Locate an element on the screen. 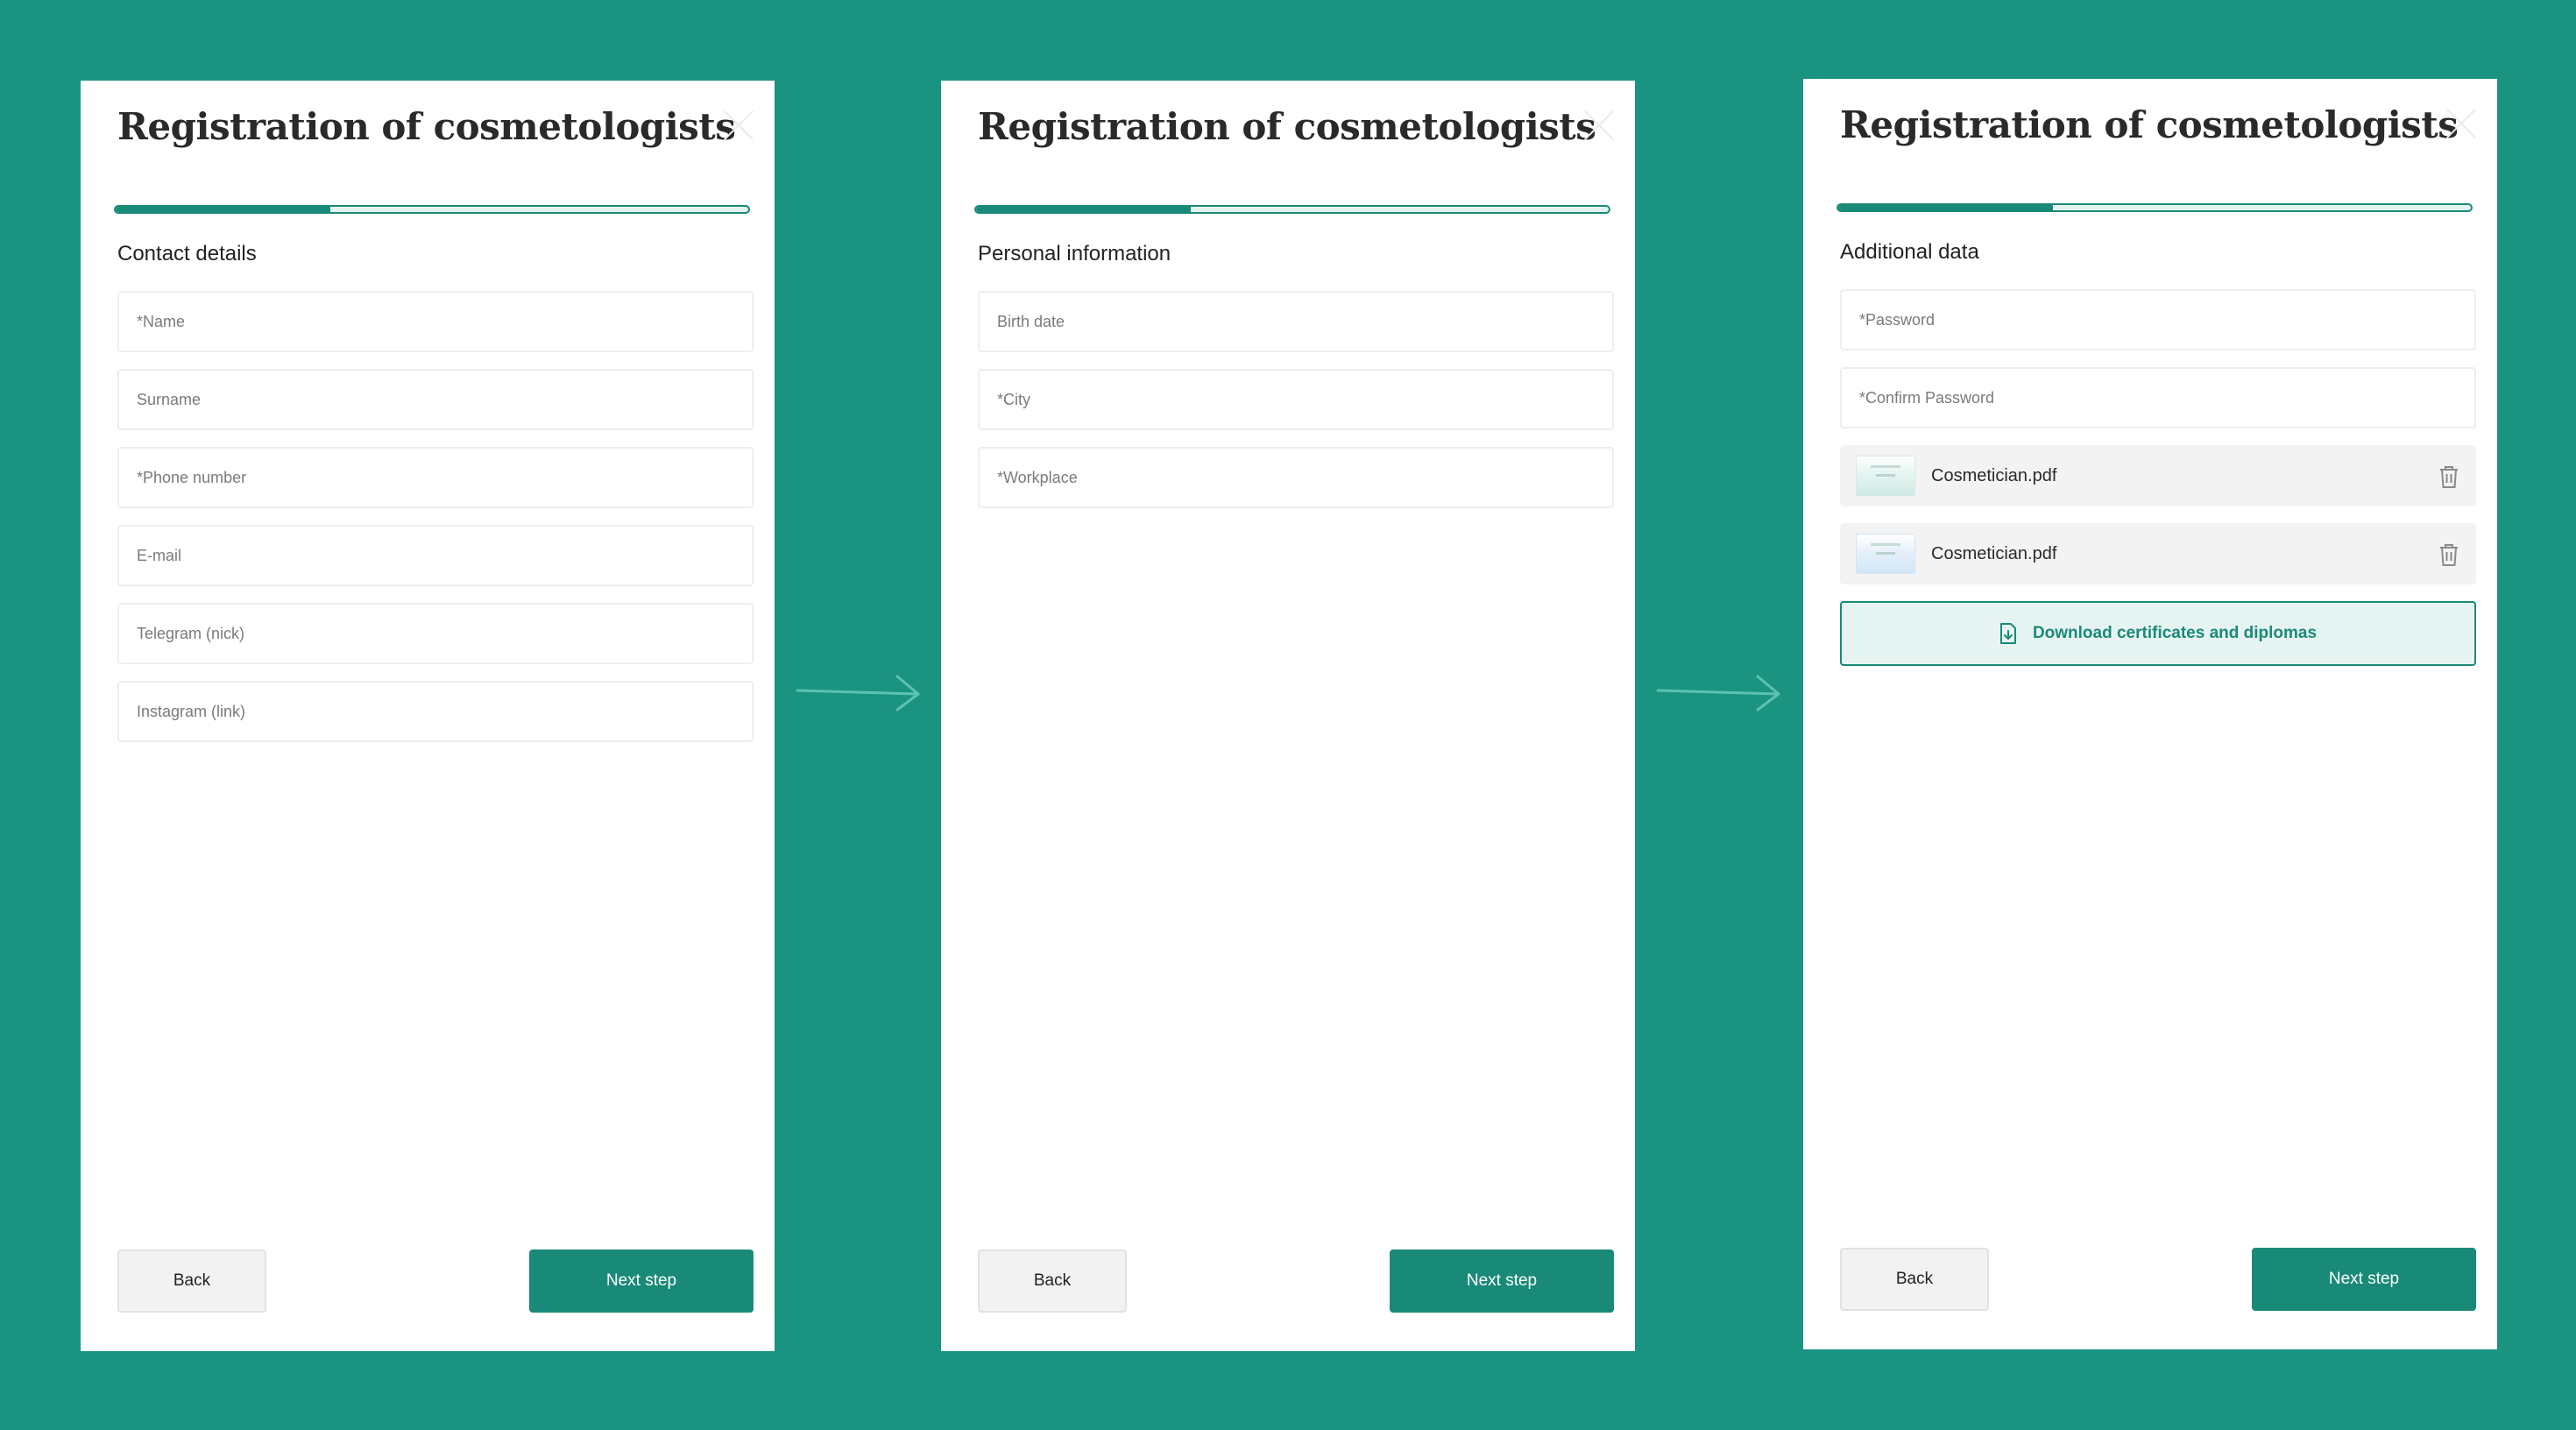  download-certificates-label: Download certificates and diplomas is located at coordinates (2175, 633).